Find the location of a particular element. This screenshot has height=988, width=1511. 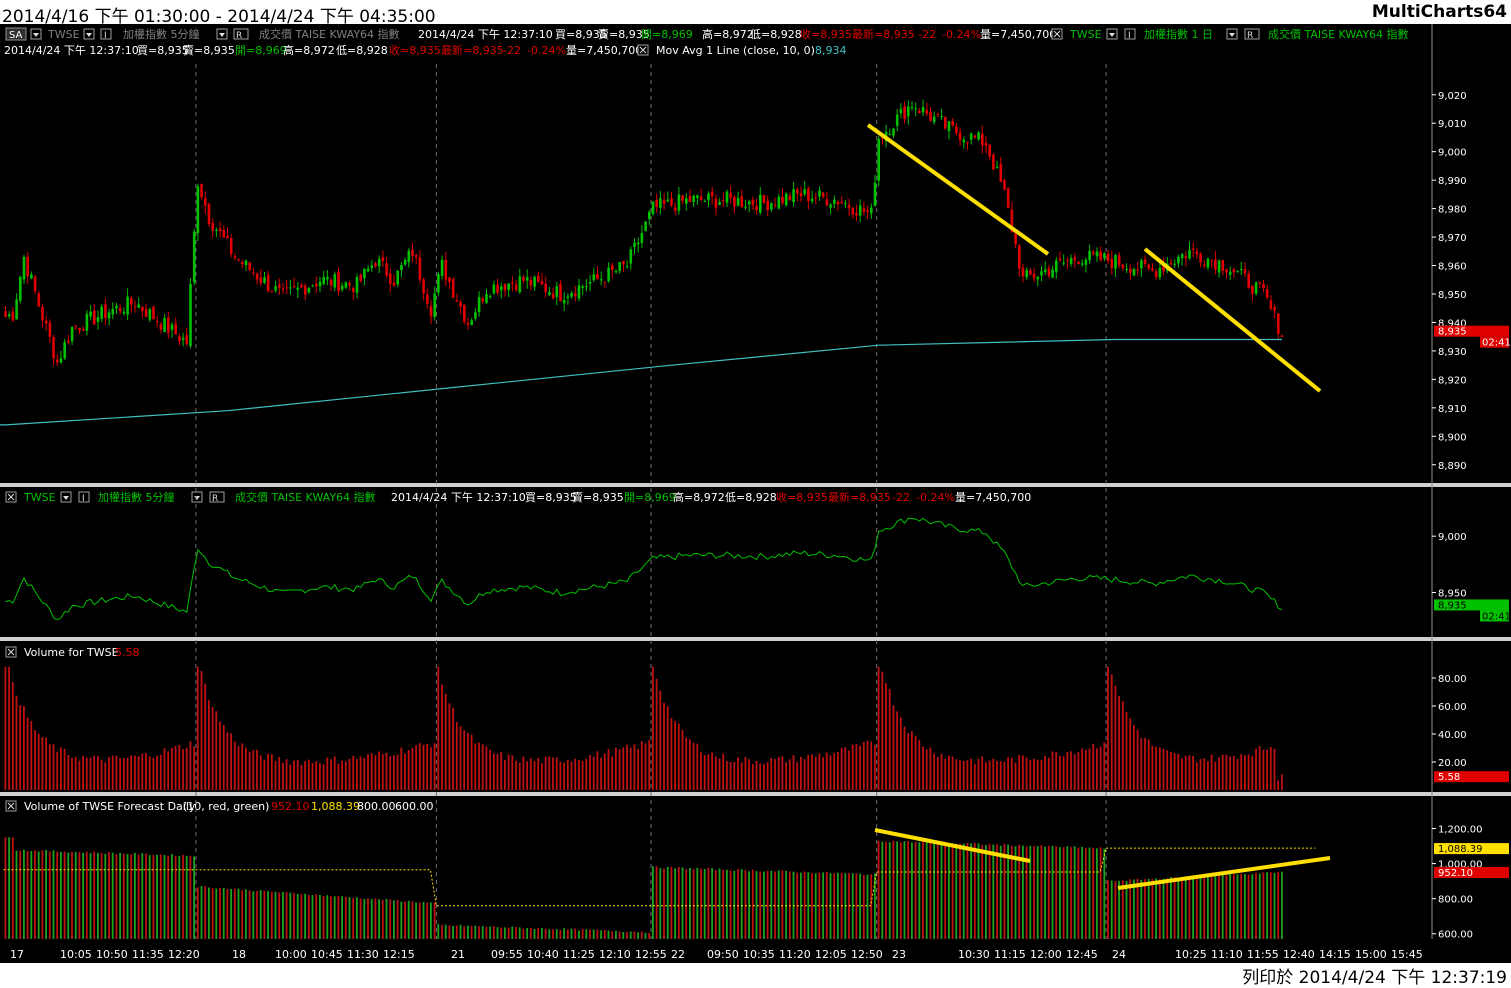

instrument-name-2: 加權指數 1 日 is located at coordinates (1178, 34).